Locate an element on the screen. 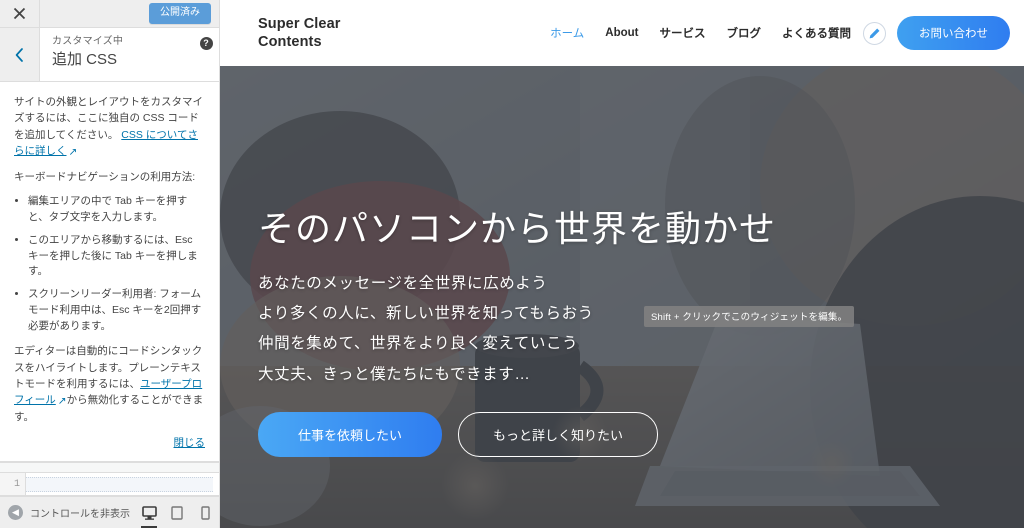  hero-subtitle-line: あなたのメッセージを全世界に広めよう is located at coordinates (403, 283).